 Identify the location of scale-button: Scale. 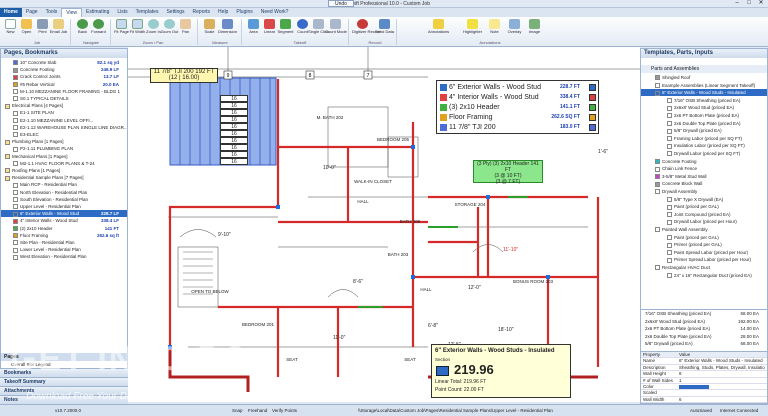
(209, 26).